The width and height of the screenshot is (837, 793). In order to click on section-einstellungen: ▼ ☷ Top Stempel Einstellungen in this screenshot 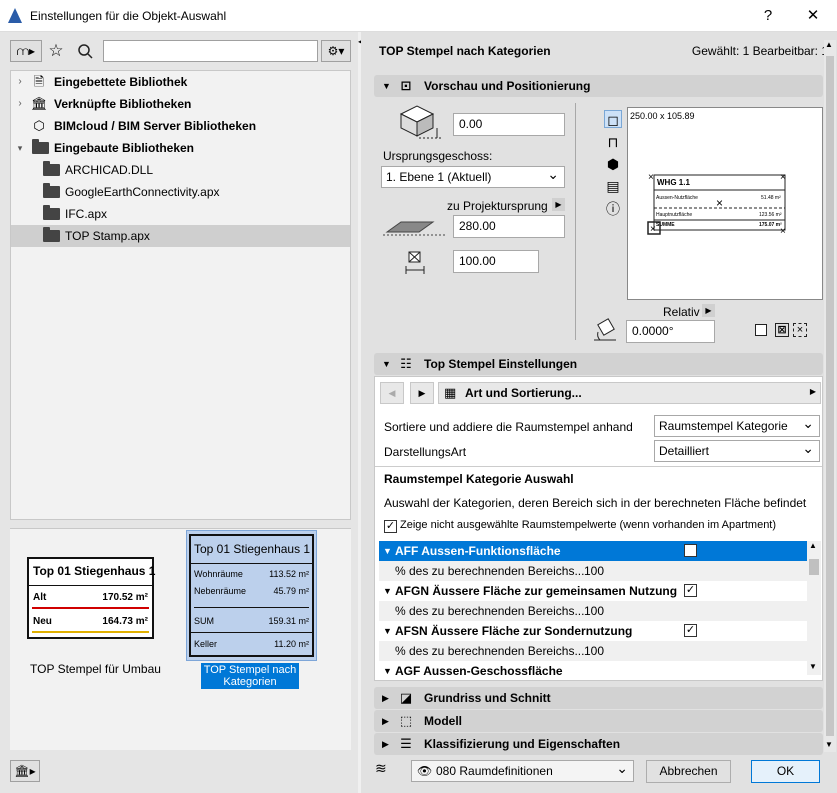, I will do `click(598, 364)`.